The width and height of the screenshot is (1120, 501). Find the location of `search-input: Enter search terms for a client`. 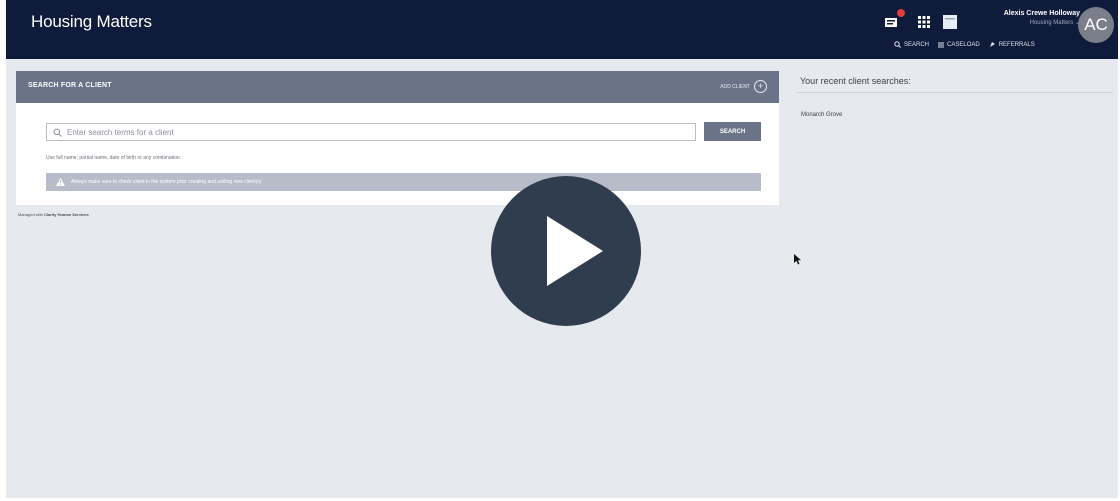

search-input: Enter search terms for a client is located at coordinates (371, 132).